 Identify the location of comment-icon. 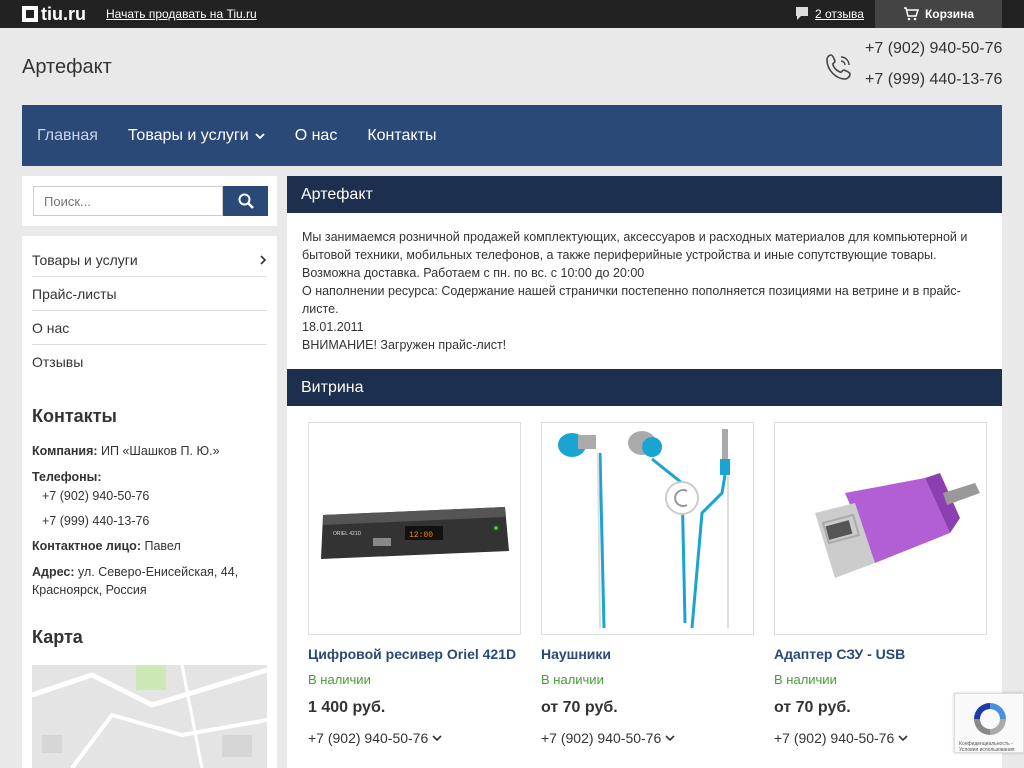
(802, 13).